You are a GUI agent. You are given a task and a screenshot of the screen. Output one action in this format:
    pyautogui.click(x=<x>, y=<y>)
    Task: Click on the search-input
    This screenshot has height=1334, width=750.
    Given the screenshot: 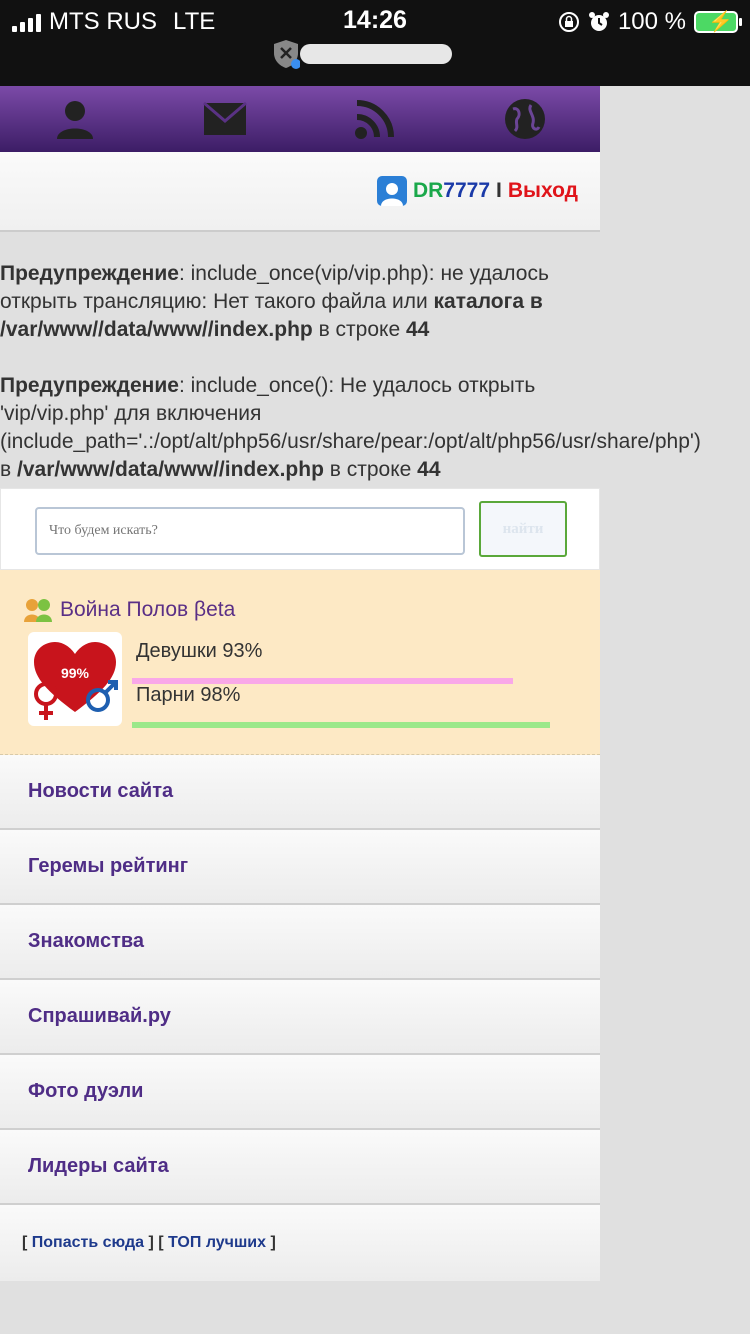 What is the action you would take?
    pyautogui.click(x=250, y=531)
    